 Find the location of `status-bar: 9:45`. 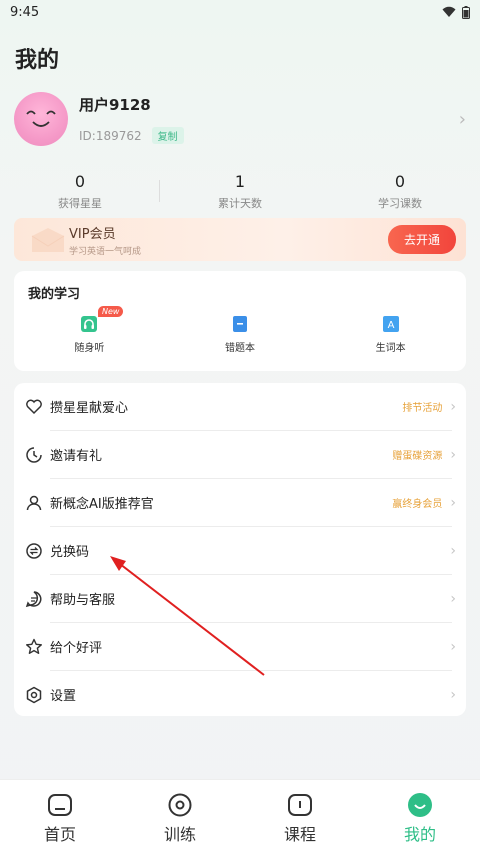

status-bar: 9:45 is located at coordinates (240, 12).